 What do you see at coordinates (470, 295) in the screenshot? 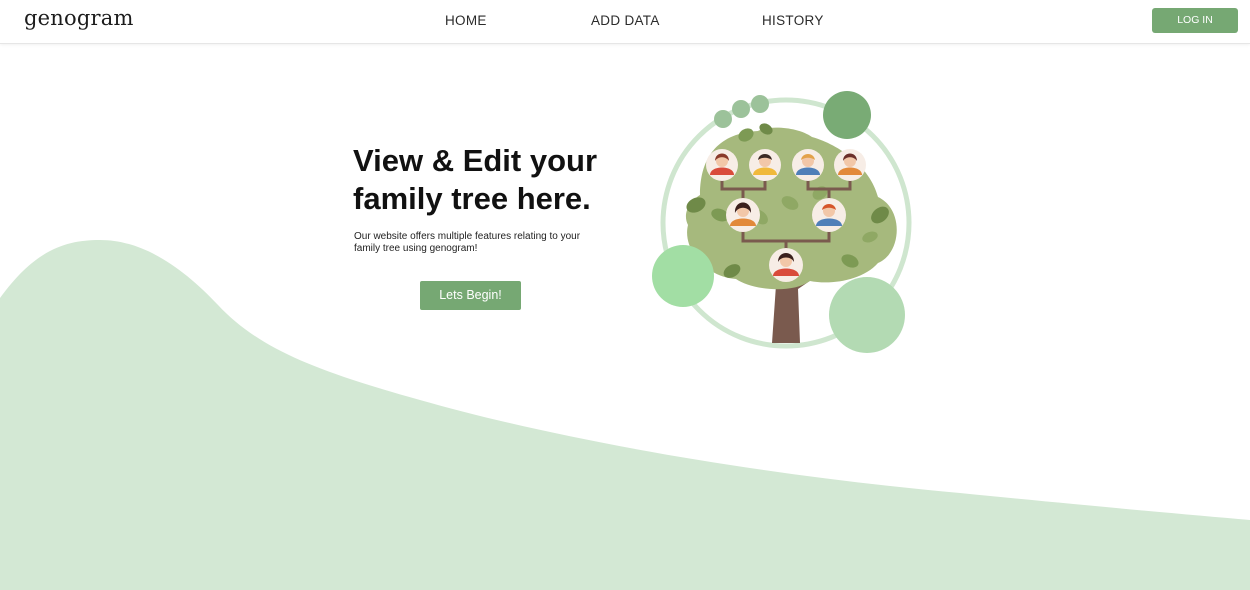
I see `lets-begin-button: Lets Begin!` at bounding box center [470, 295].